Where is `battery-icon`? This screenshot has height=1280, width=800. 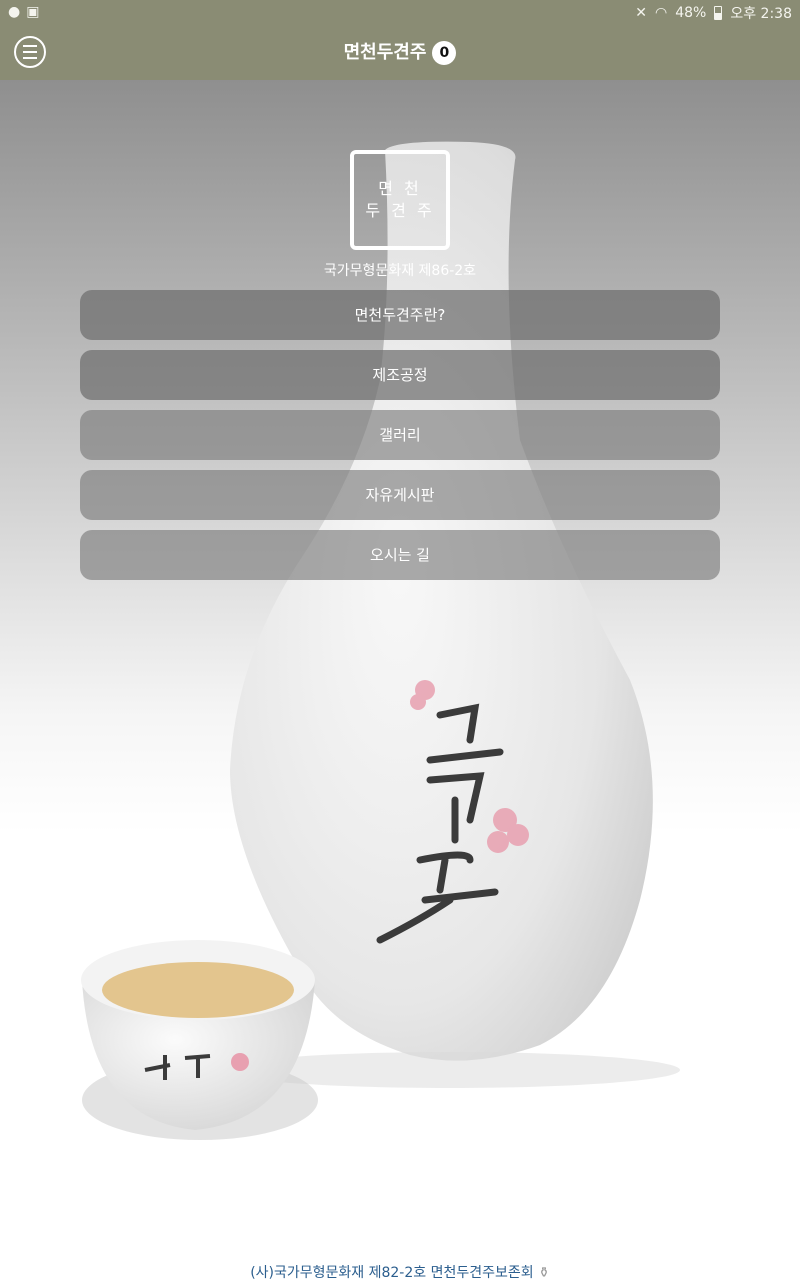
battery-icon is located at coordinates (718, 13).